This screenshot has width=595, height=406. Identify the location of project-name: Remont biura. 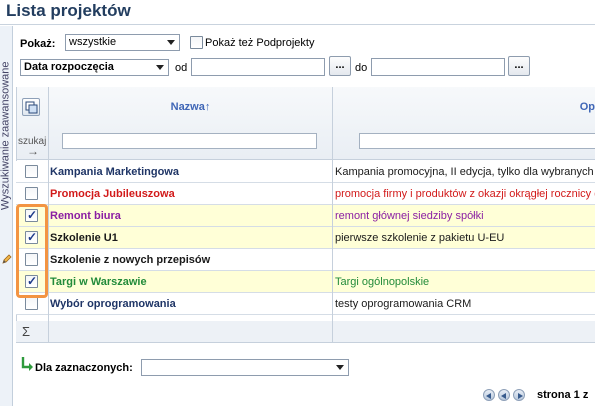
(190, 216).